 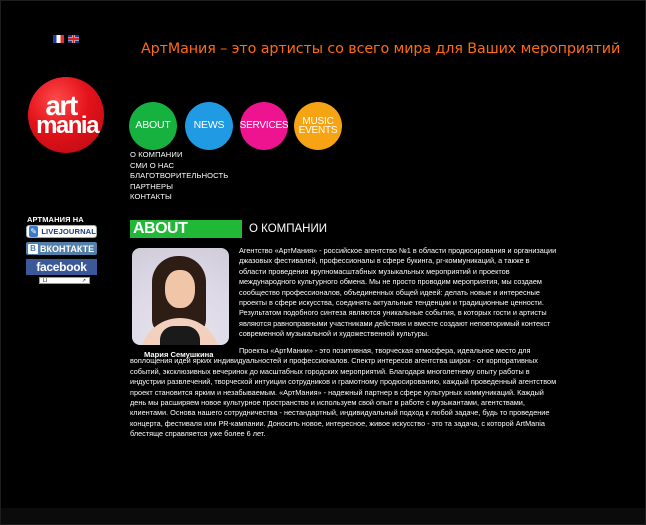 What do you see at coordinates (66, 39) in the screenshot?
I see `language-switcher` at bounding box center [66, 39].